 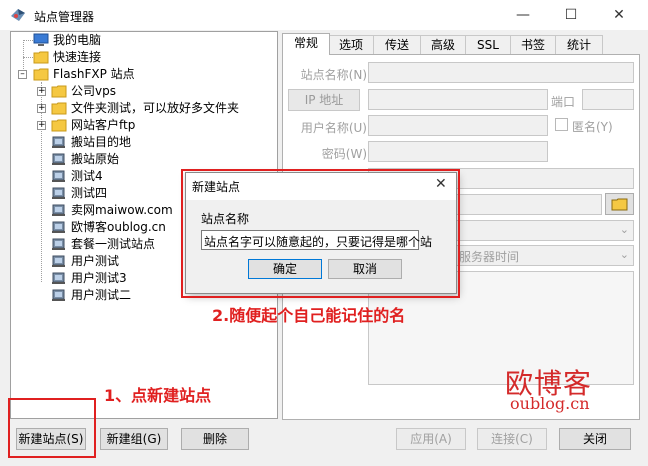 I want to click on tab-options: 选项, so click(x=351, y=44).